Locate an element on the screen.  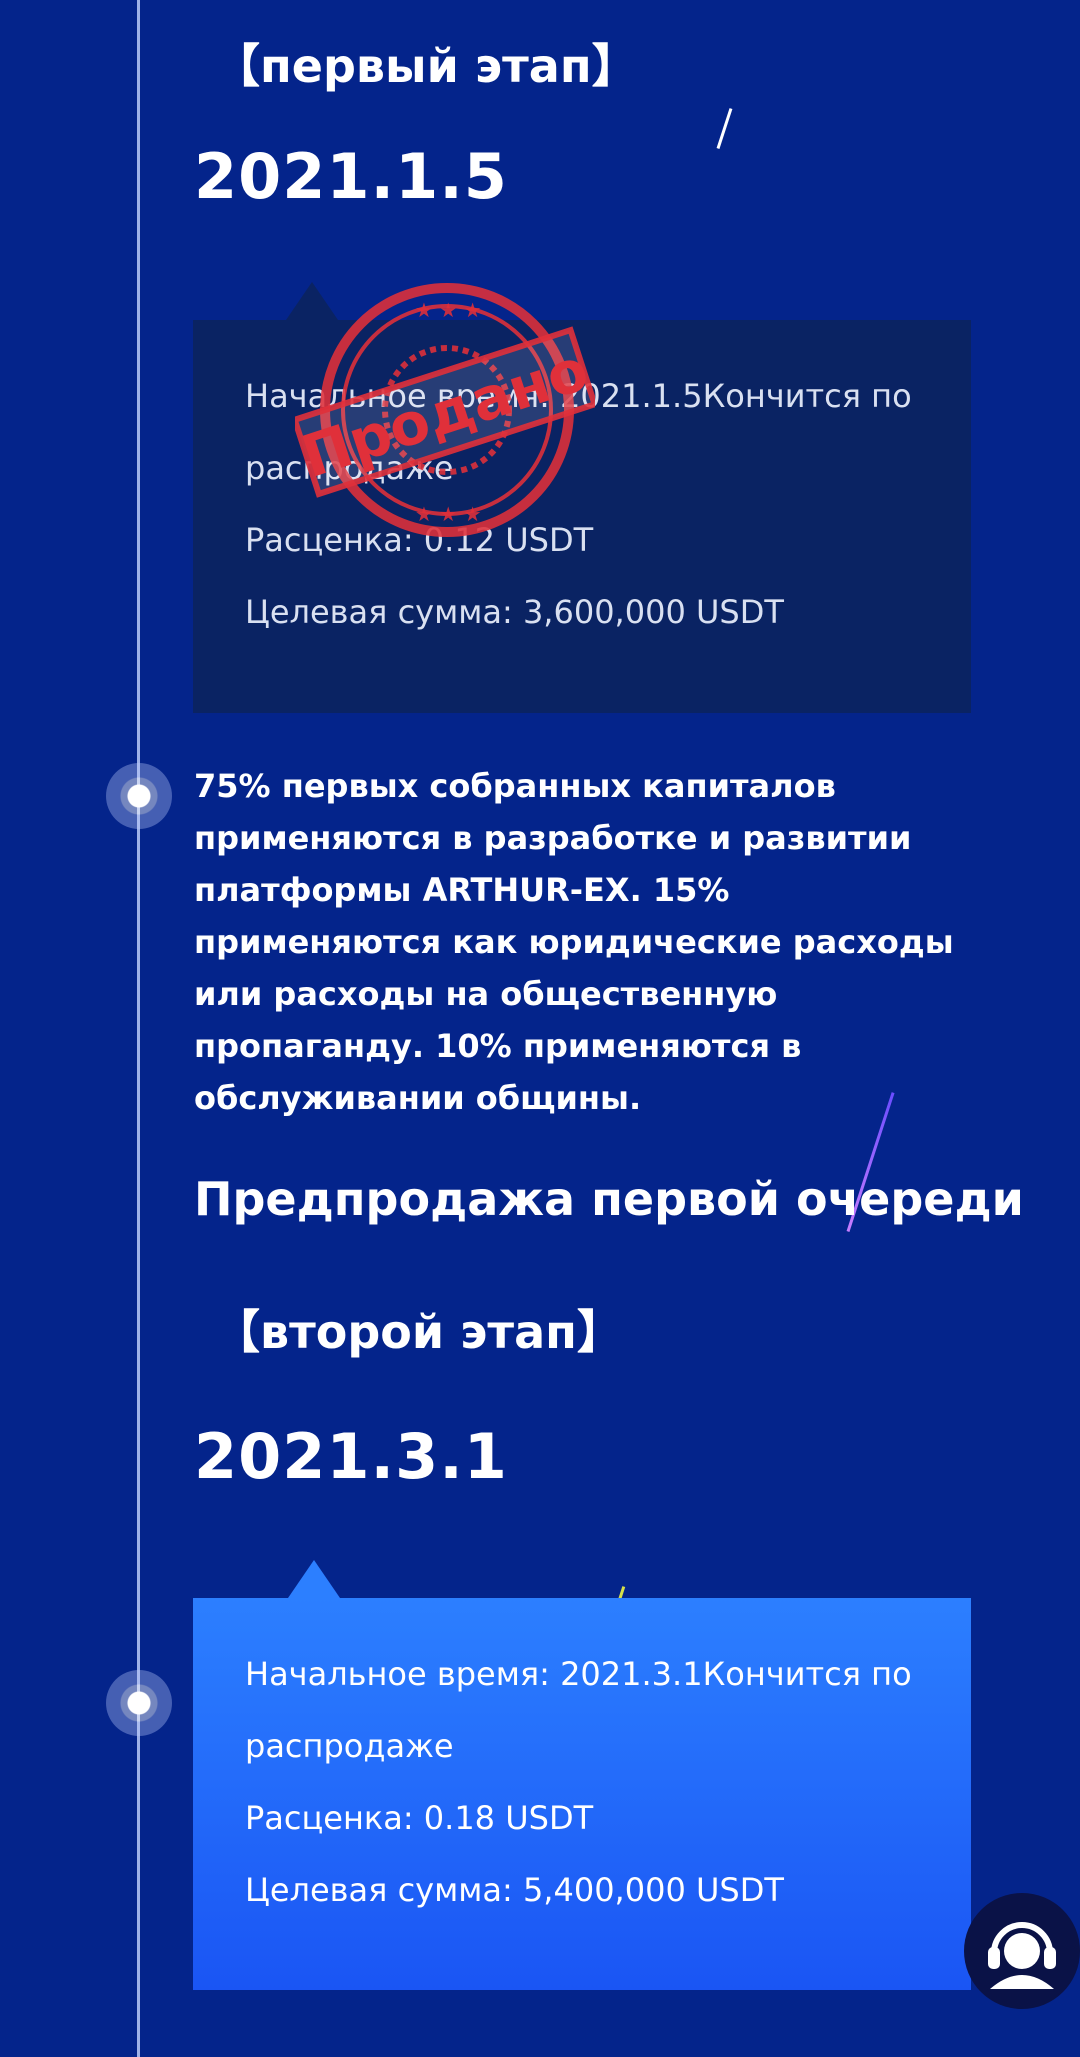
stage-date-second: 2021.3.1 is located at coordinates (351, 1456).